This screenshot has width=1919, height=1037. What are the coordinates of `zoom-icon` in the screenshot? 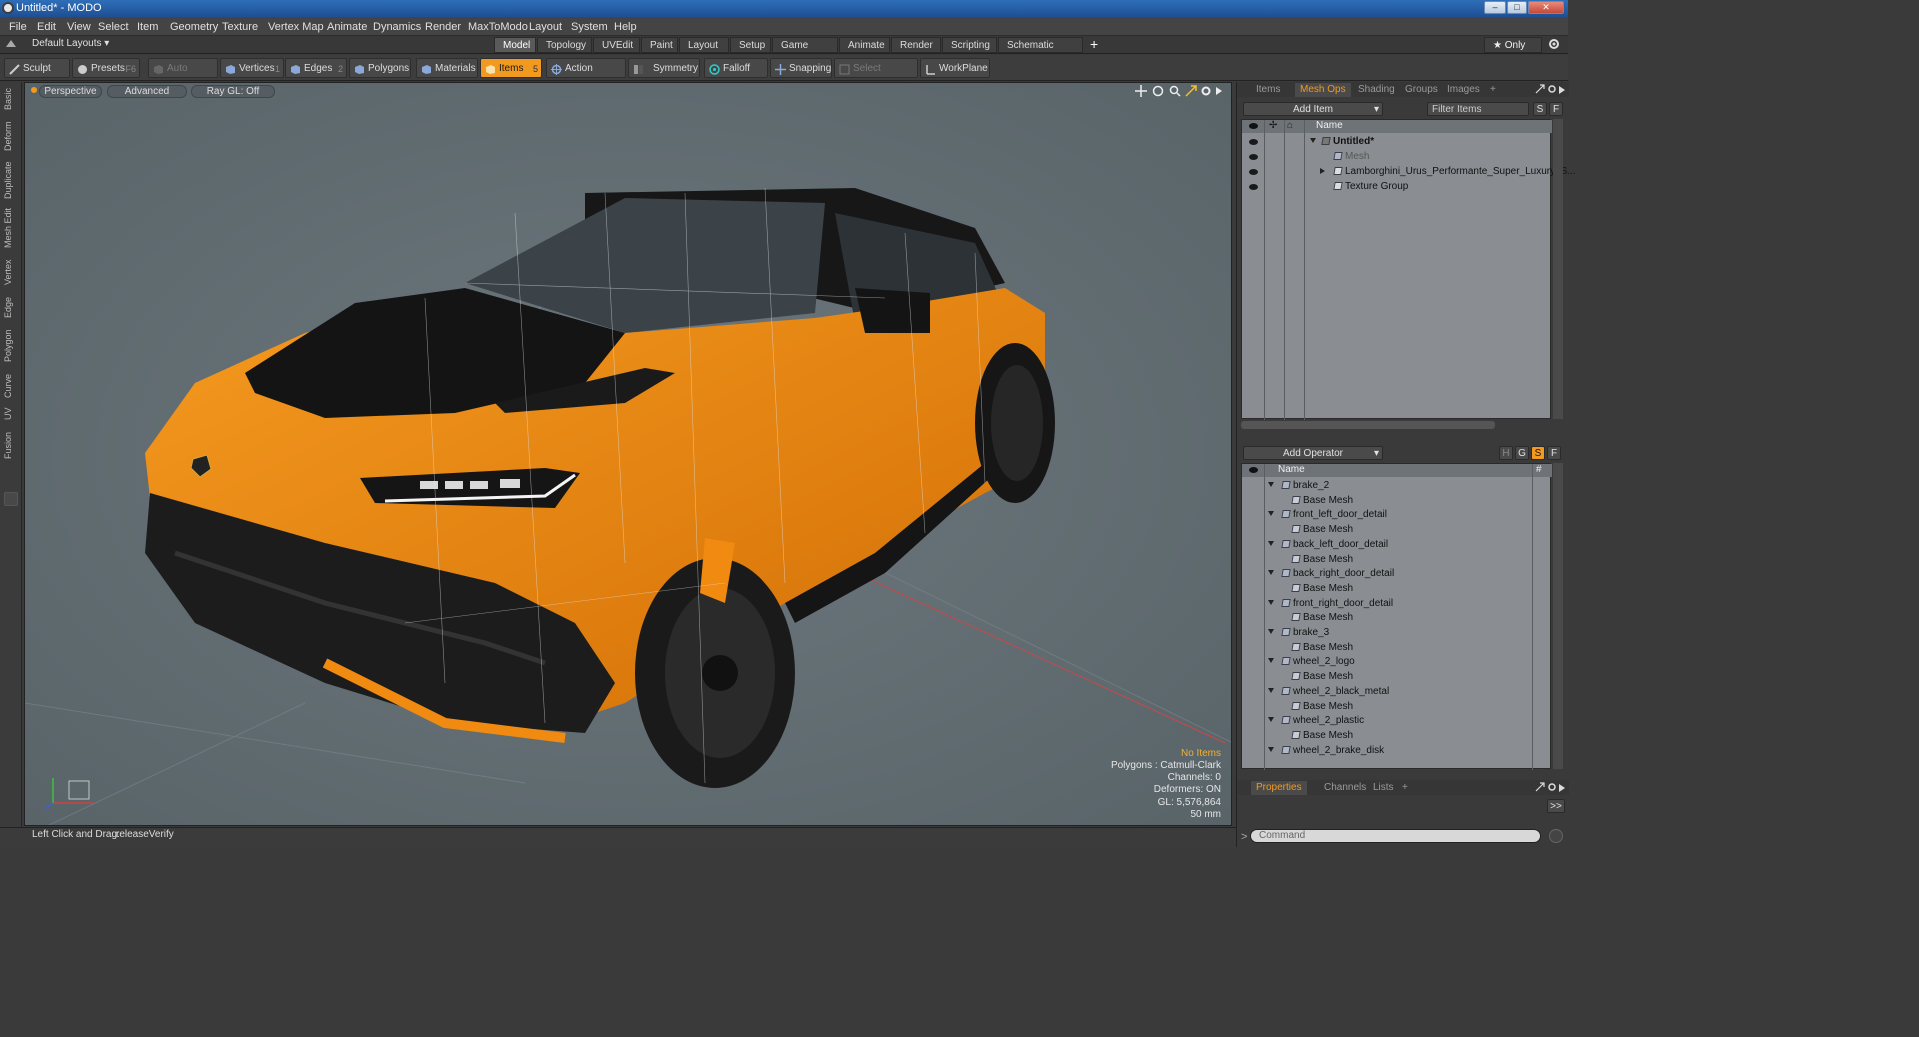 It's located at (1175, 92).